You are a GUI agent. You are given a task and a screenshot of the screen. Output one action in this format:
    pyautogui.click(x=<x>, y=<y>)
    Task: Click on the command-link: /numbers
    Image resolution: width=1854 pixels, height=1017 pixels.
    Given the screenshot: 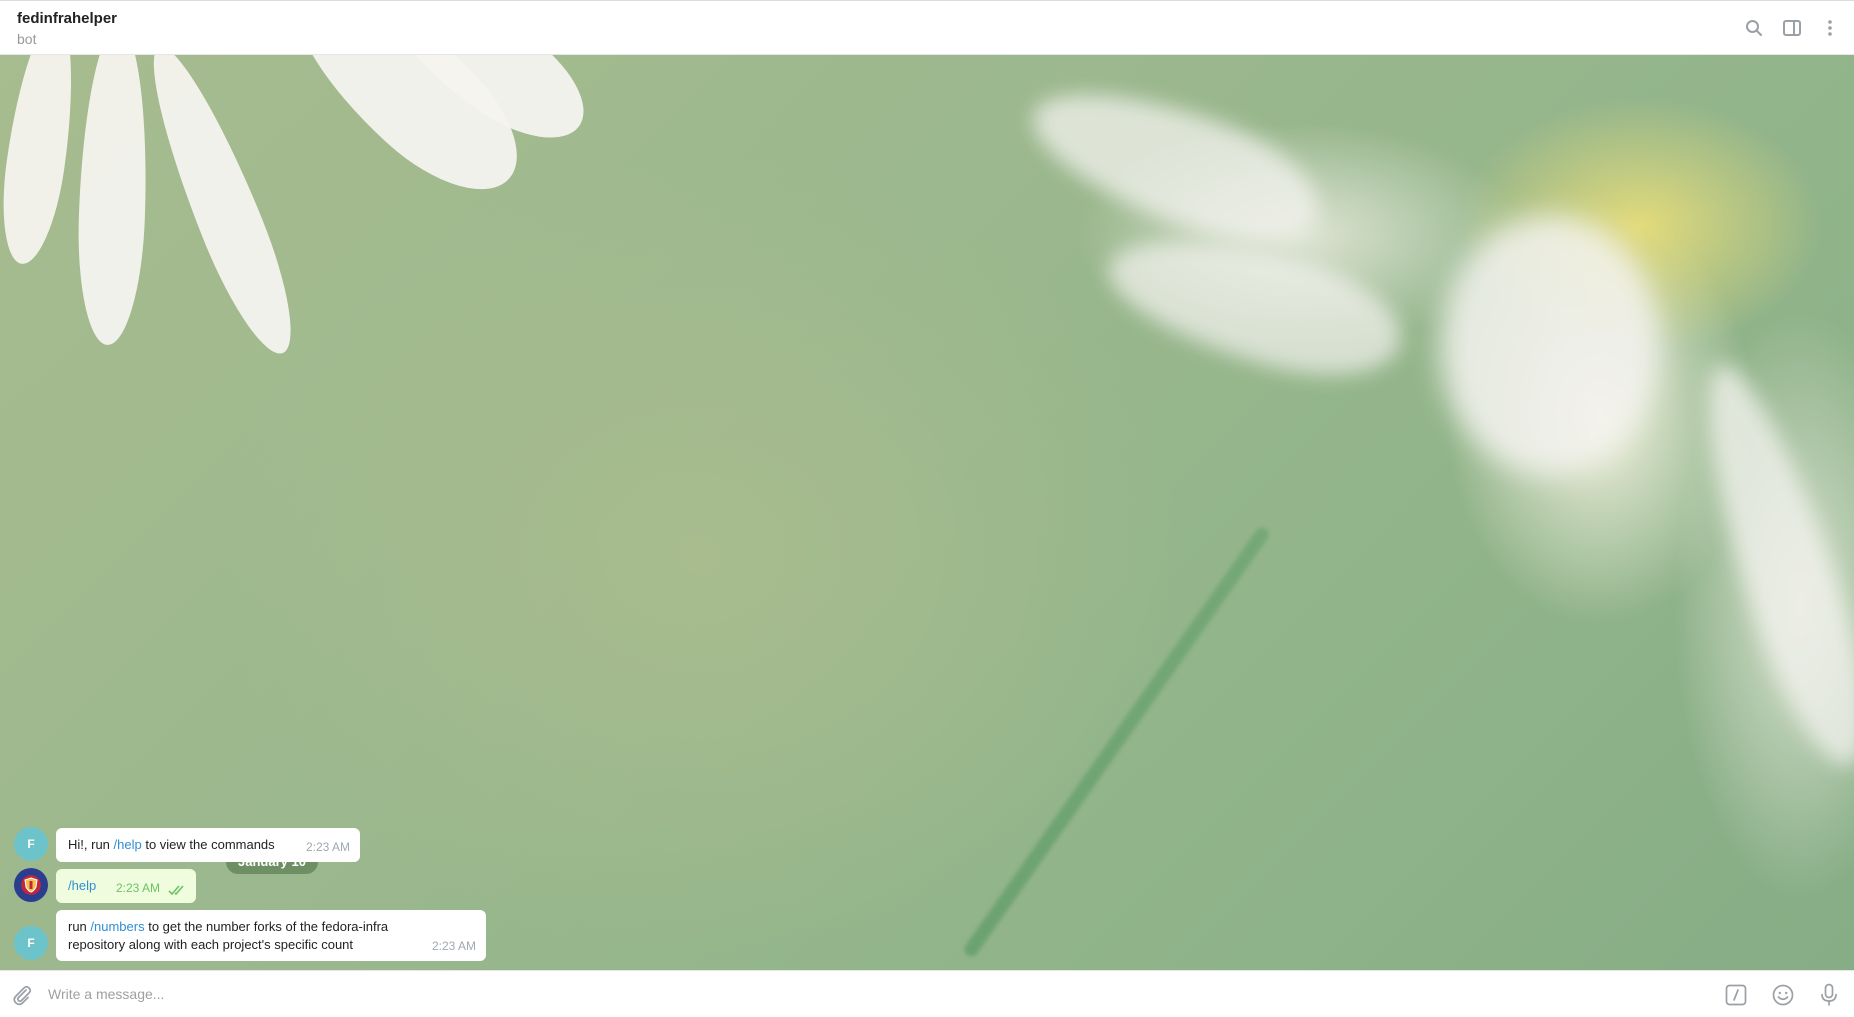 What is the action you would take?
    pyautogui.click(x=117, y=926)
    